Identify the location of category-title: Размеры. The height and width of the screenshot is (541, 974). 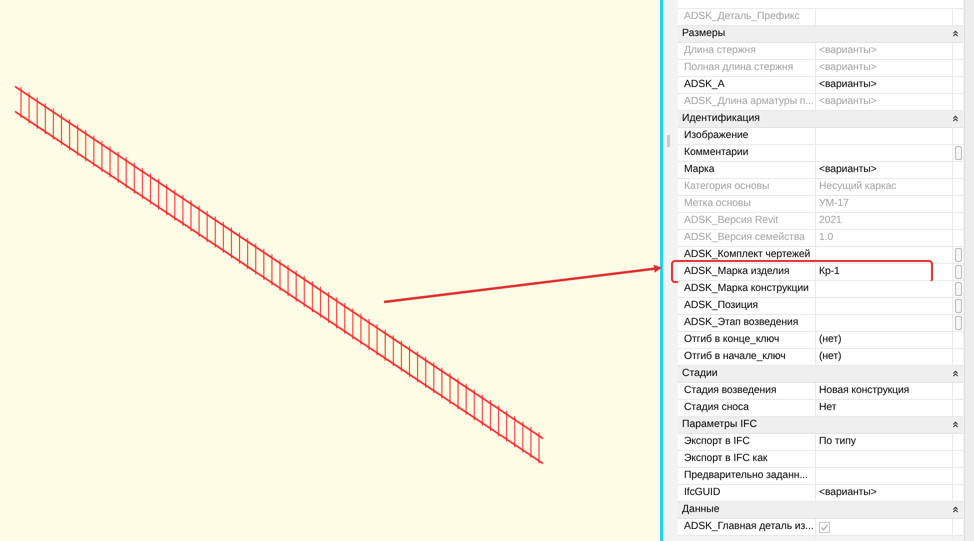
(704, 33).